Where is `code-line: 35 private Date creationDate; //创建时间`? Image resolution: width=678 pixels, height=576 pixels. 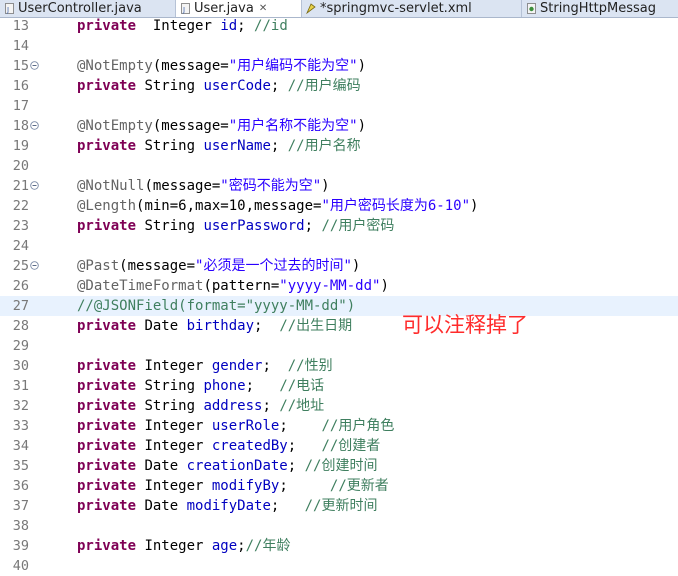 code-line: 35 private Date creationDate; //创建时间 is located at coordinates (339, 466).